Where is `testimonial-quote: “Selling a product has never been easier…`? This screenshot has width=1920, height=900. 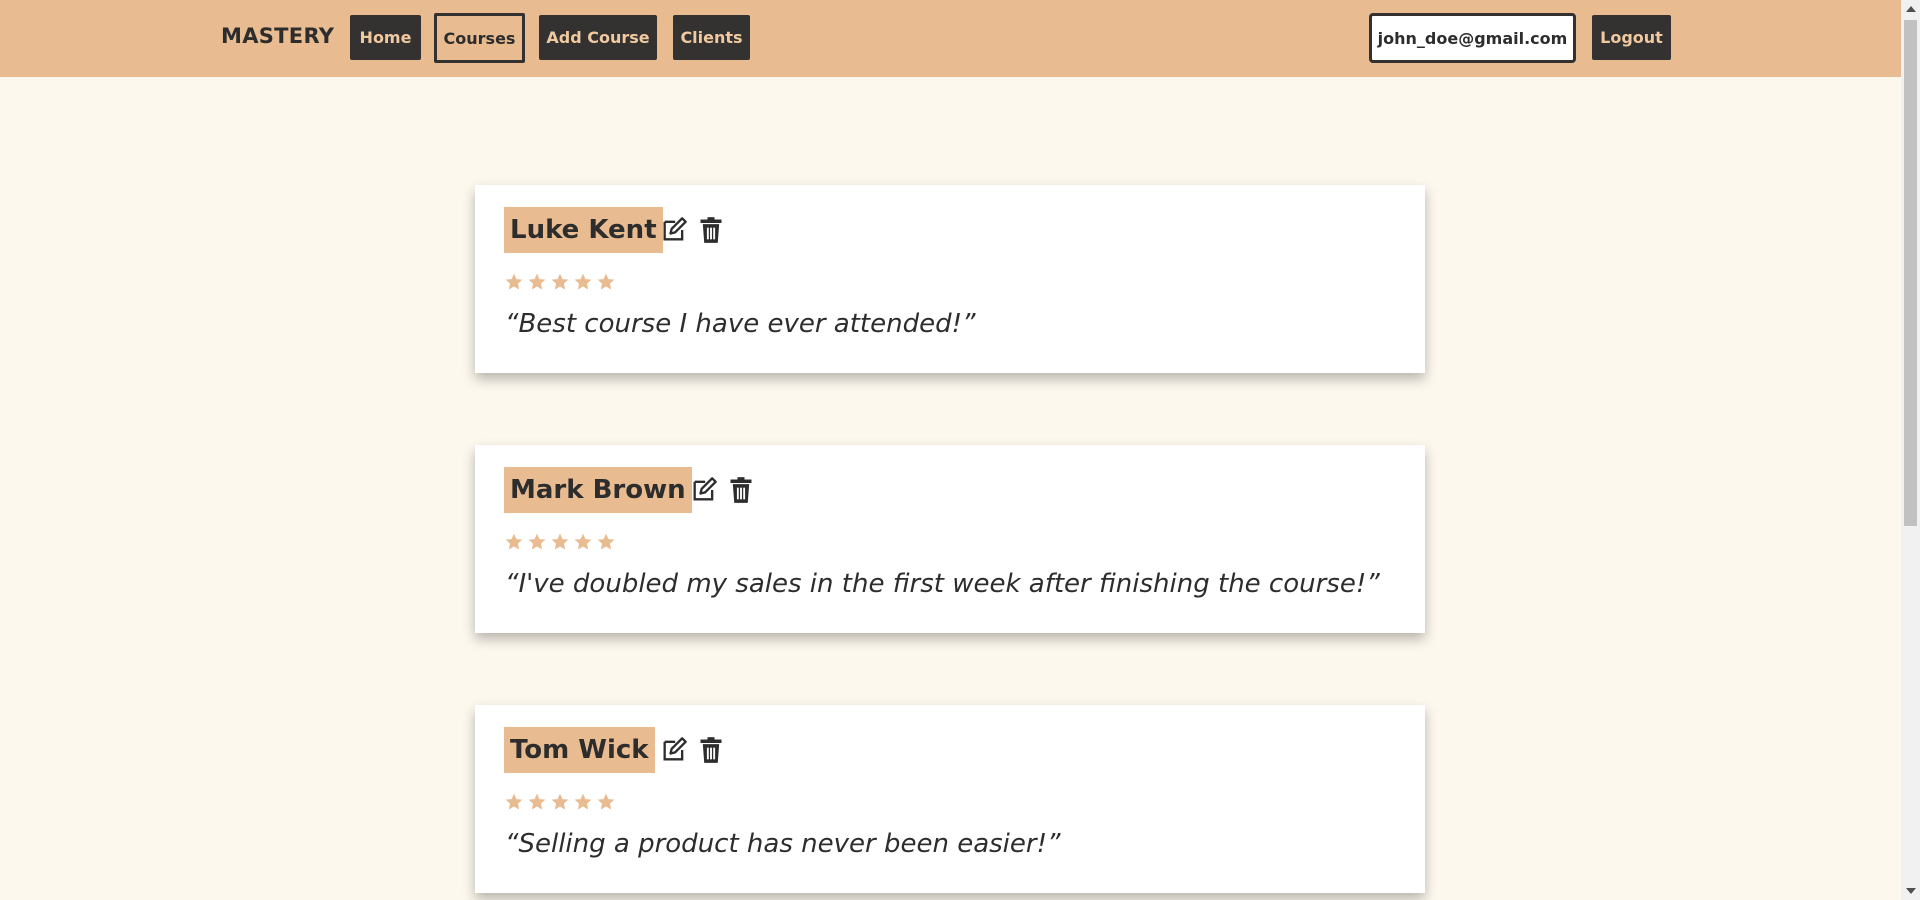
testimonial-quote: “Selling a product has never been easier… is located at coordinates (783, 844).